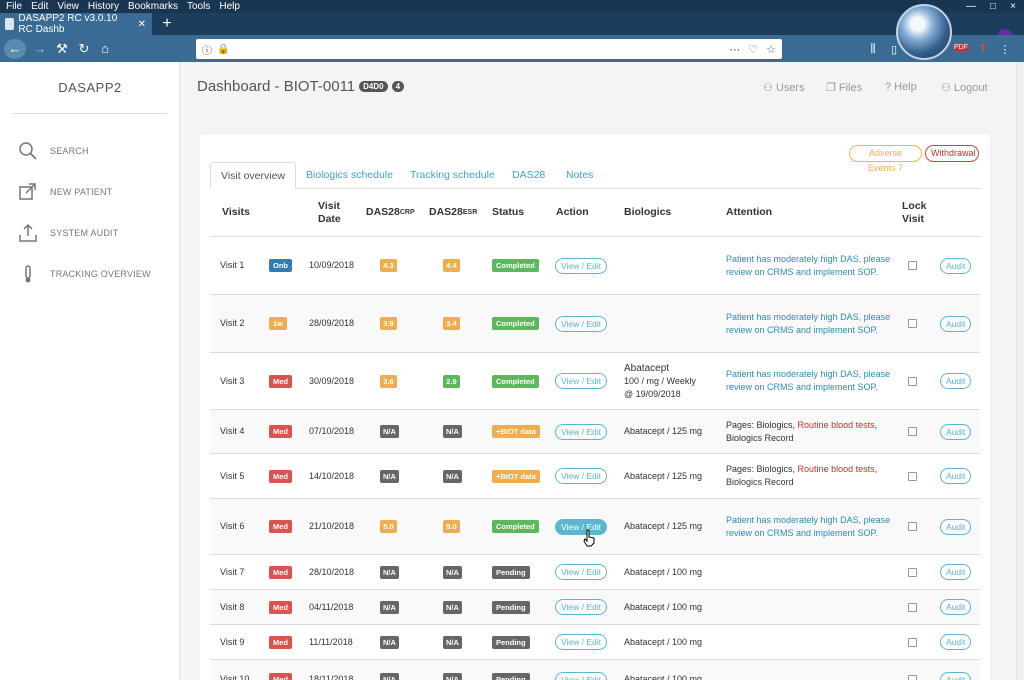 The width and height of the screenshot is (1024, 680). What do you see at coordinates (1005, 49) in the screenshot?
I see `overflow-menu-icon: ⋮` at bounding box center [1005, 49].